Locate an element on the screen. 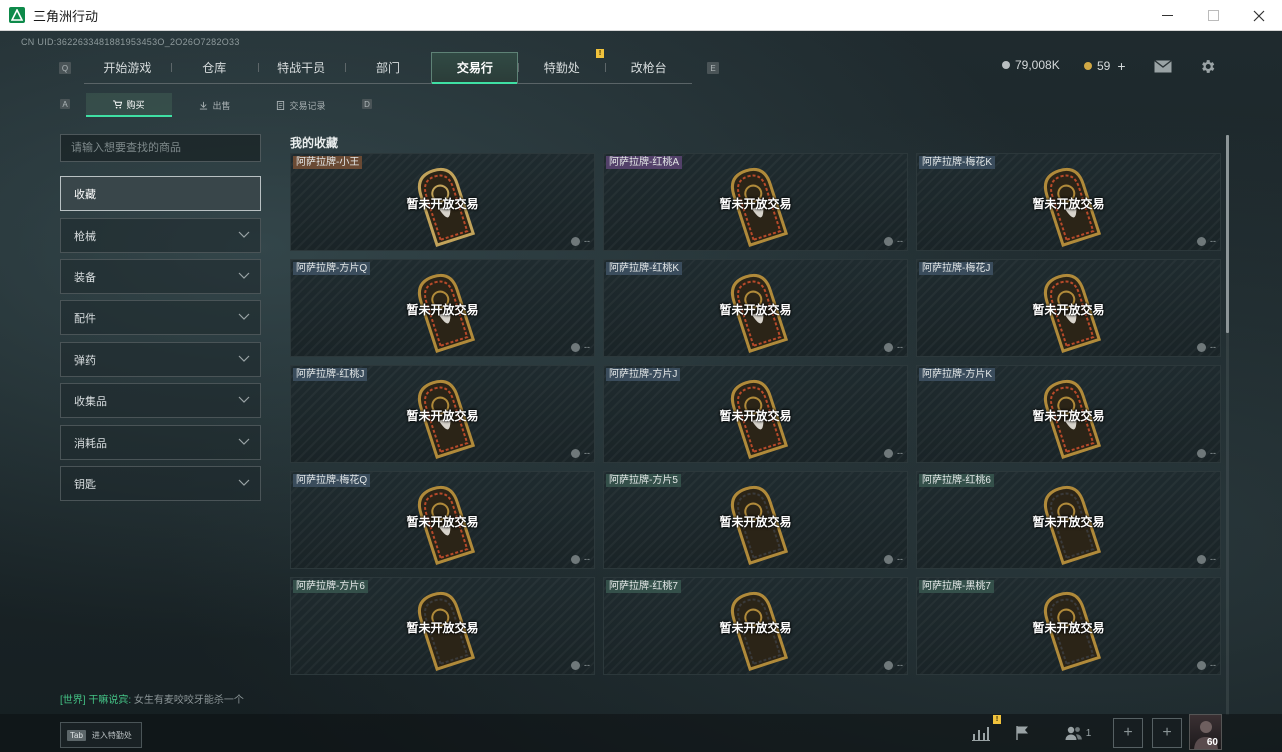 This screenshot has height=752, width=1282. item-name-tag: 阿萨拉牌-黑桃7 is located at coordinates (956, 586).